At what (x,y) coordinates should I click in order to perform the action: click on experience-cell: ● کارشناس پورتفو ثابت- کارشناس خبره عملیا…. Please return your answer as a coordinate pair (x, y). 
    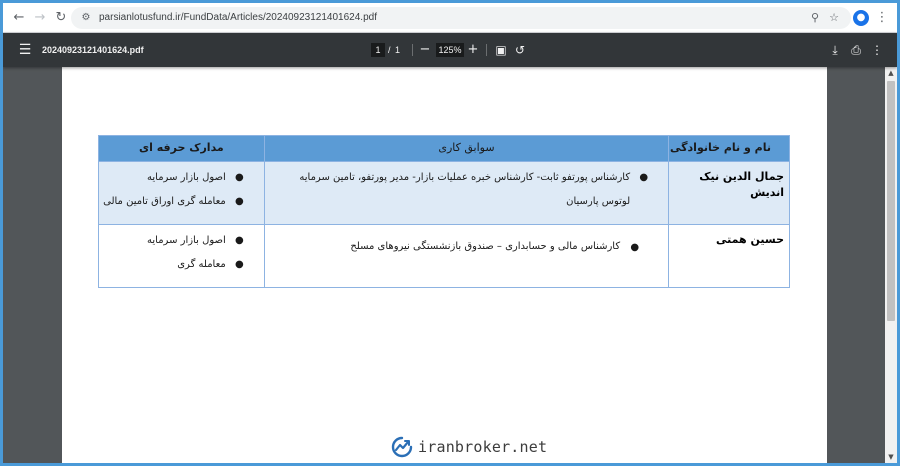
    Looking at the image, I should click on (466, 193).